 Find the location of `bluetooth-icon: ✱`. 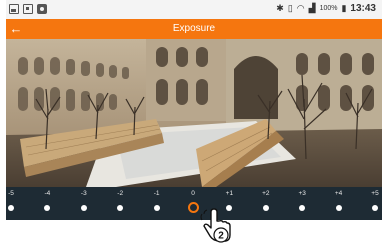

bluetooth-icon: ✱ is located at coordinates (280, 8).